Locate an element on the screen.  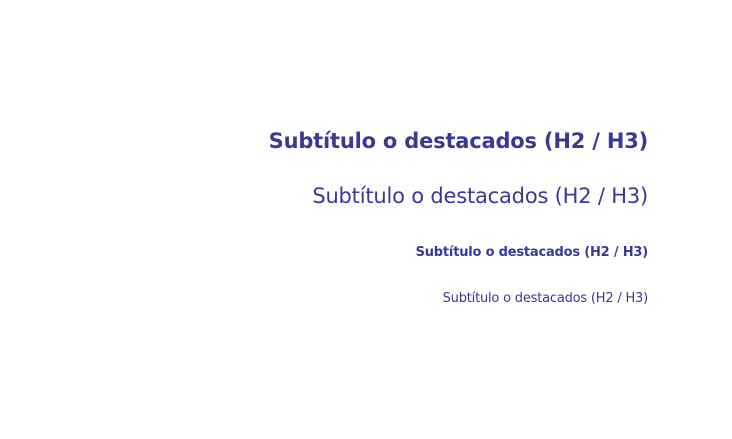
heading-large-bold: Subtítulo o destacados (H2 / H3) is located at coordinates (458, 141).